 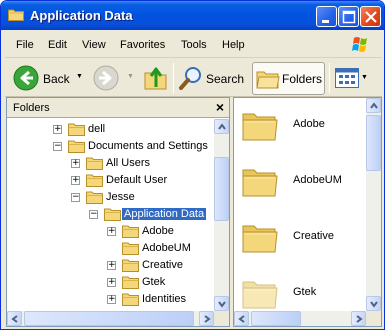 I want to click on content-horizontal-scrollbar, so click(x=300, y=318).